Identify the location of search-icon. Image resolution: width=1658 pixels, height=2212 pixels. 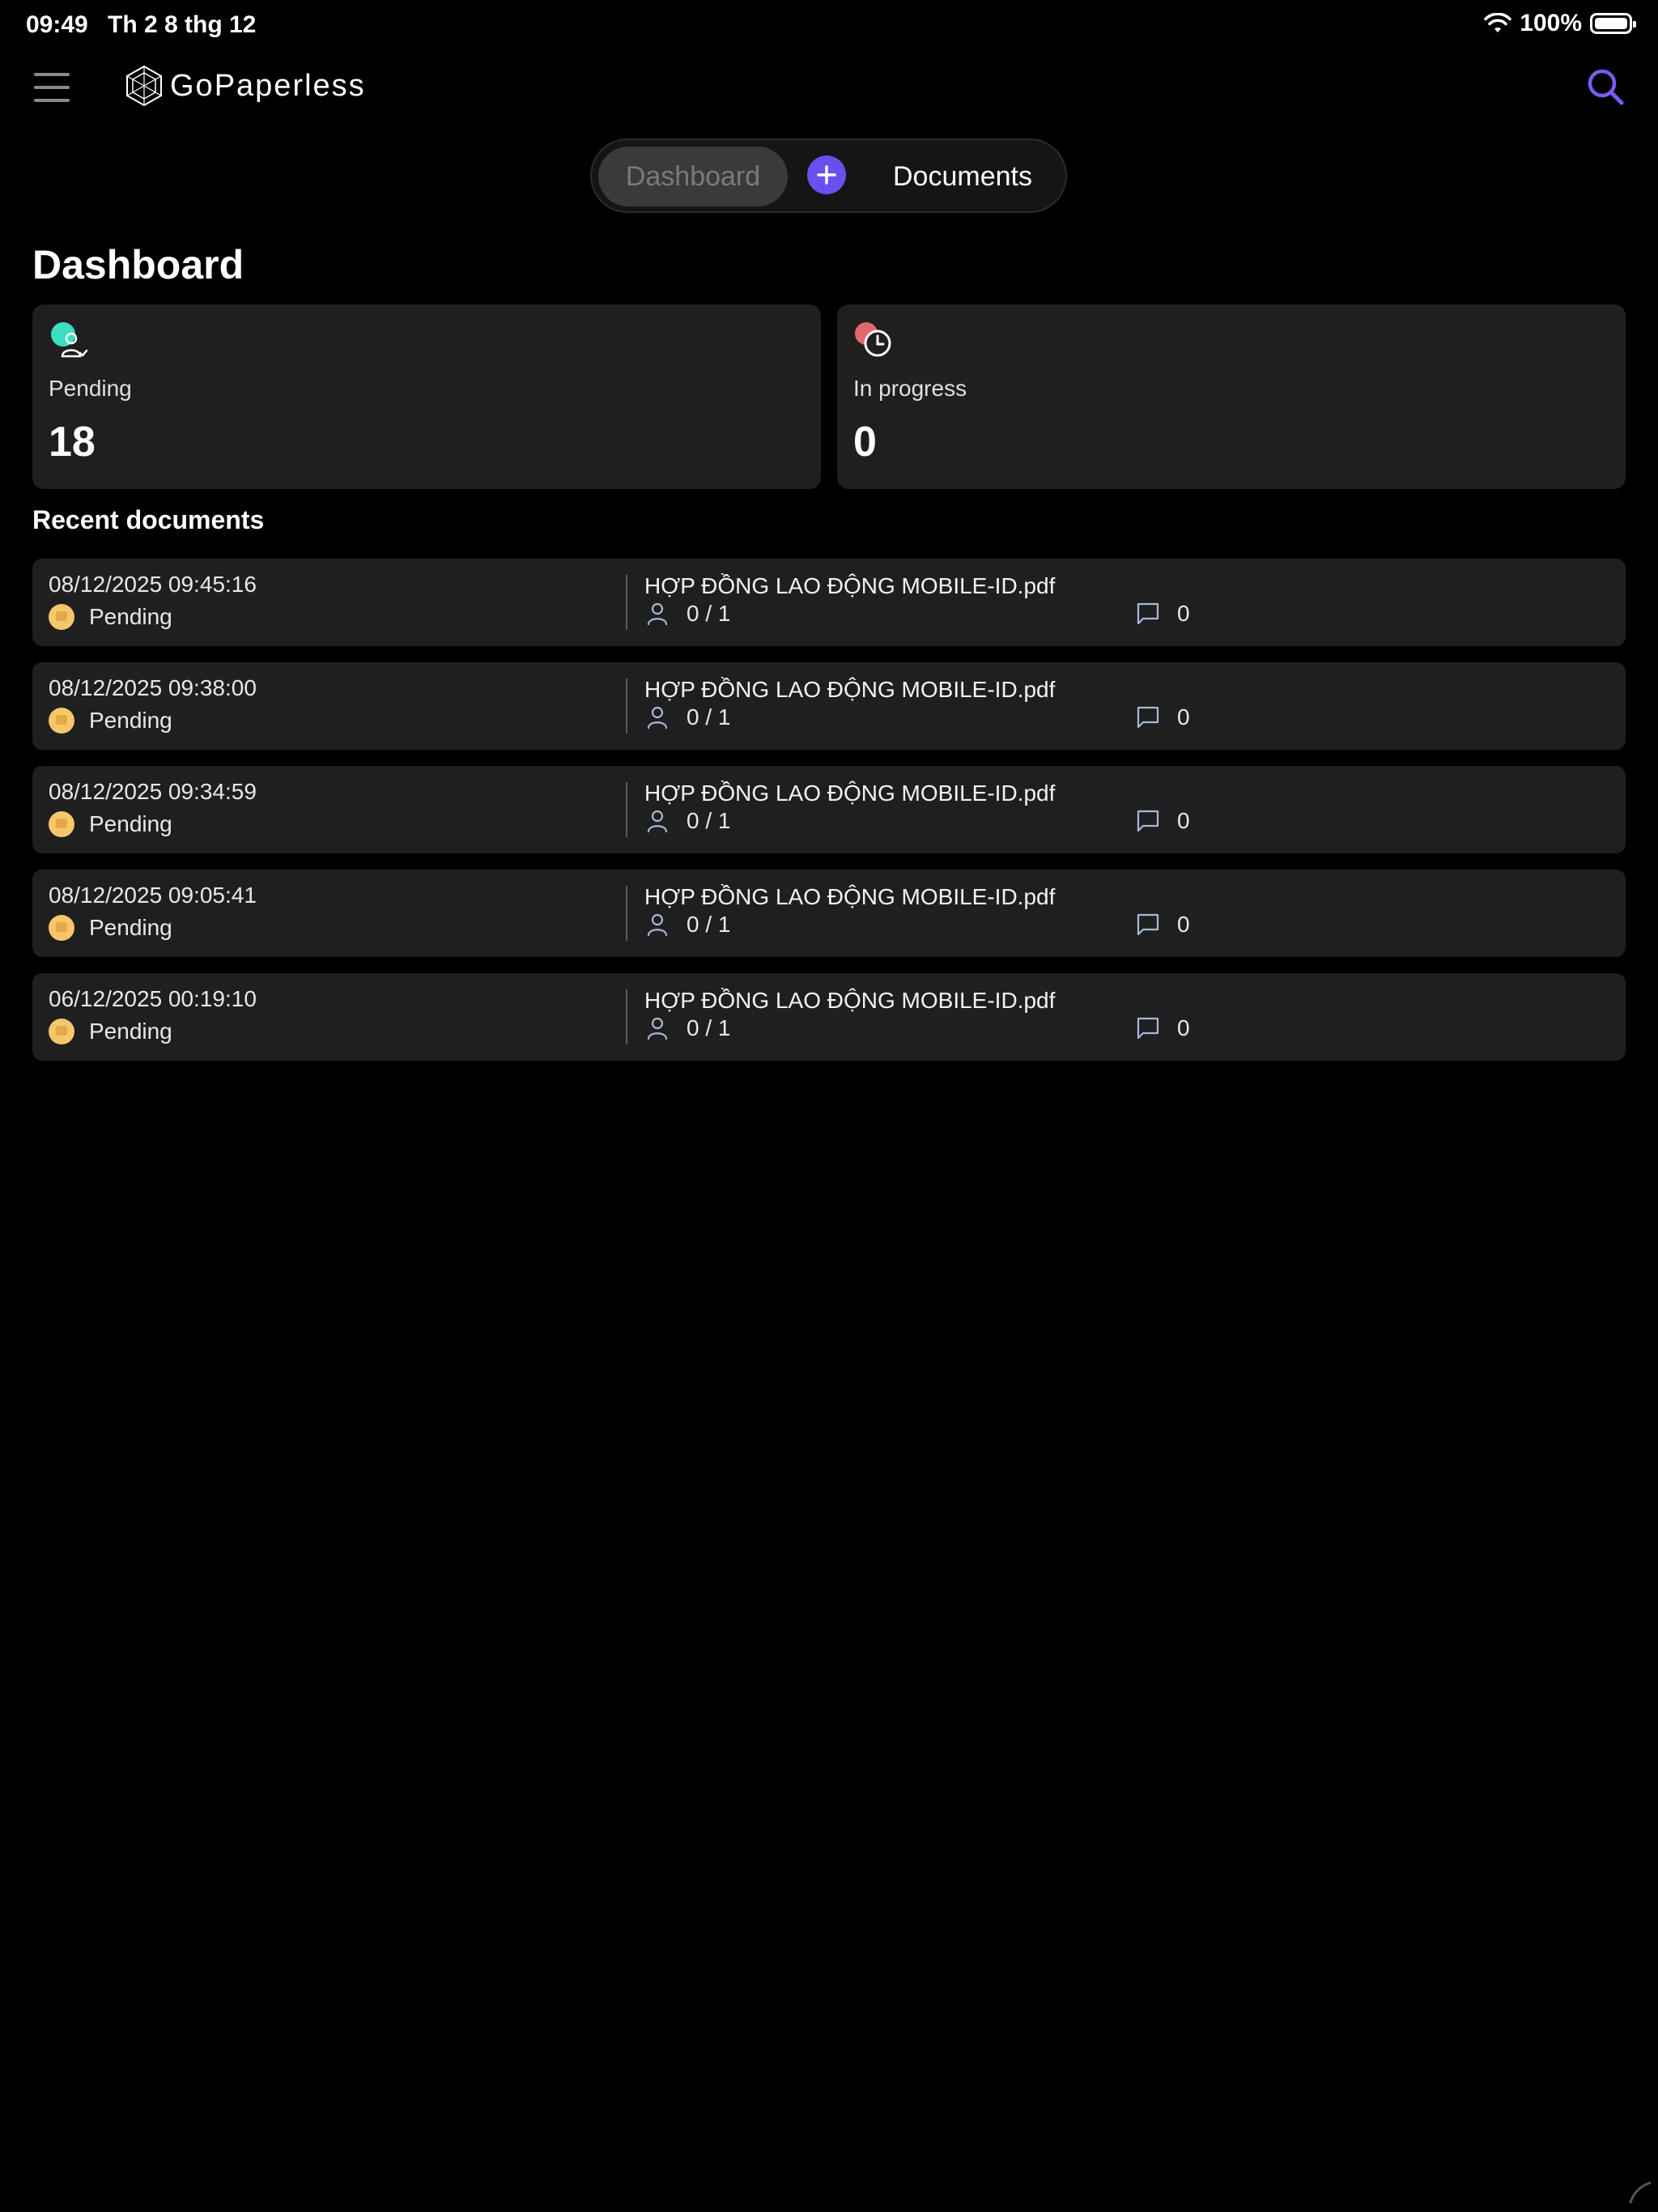
(1605, 87).